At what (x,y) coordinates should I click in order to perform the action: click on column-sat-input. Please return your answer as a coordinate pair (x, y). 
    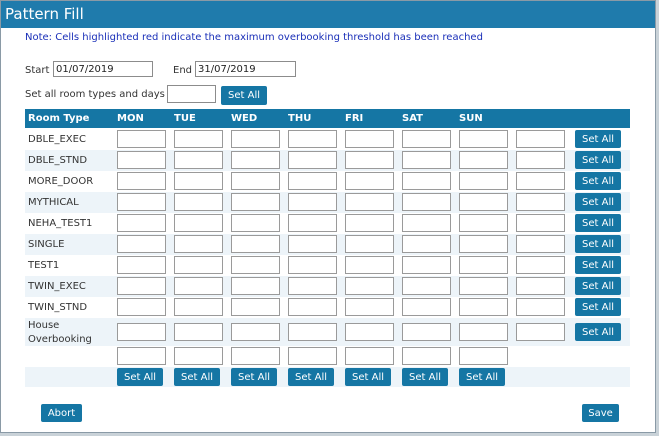
    Looking at the image, I should click on (426, 356).